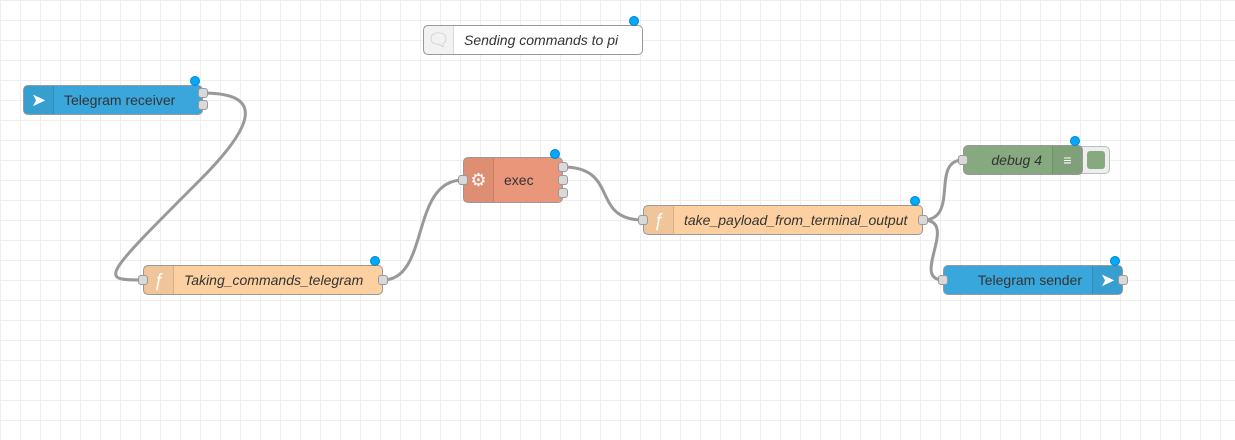 Image resolution: width=1235 pixels, height=440 pixels. Describe the element at coordinates (439, 40) in the screenshot. I see `comment-icon: 🗨` at that location.